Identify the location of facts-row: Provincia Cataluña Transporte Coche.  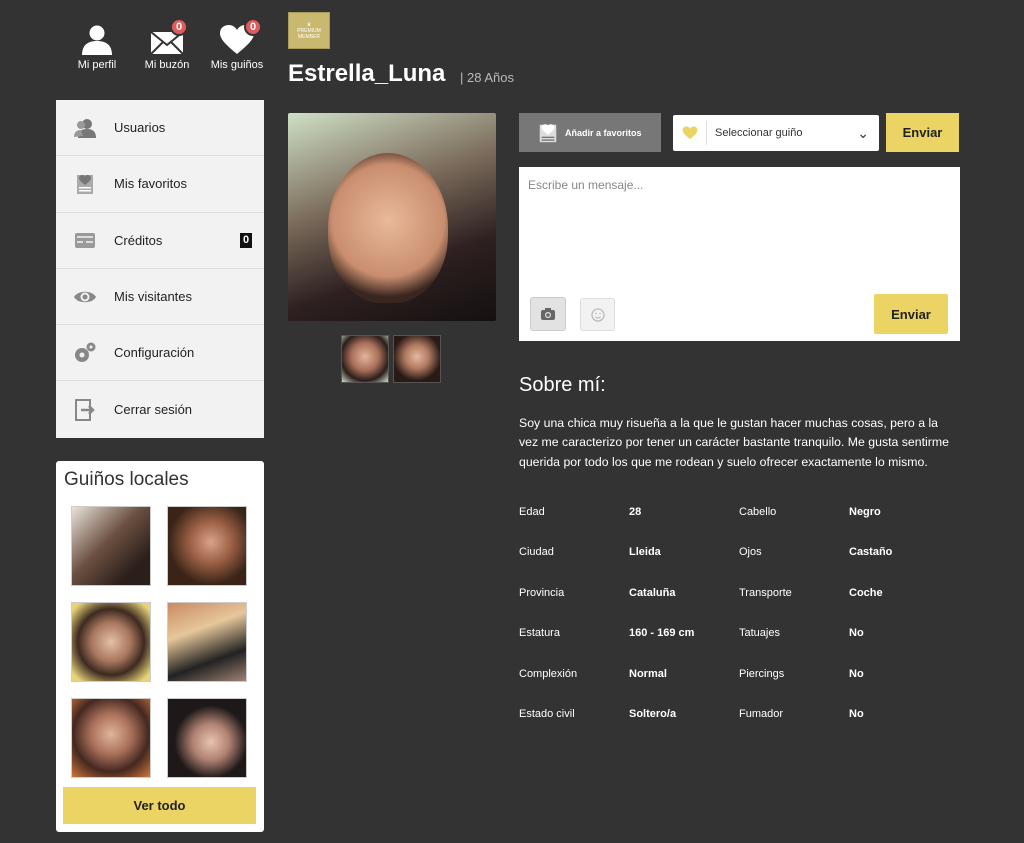
(739, 607).